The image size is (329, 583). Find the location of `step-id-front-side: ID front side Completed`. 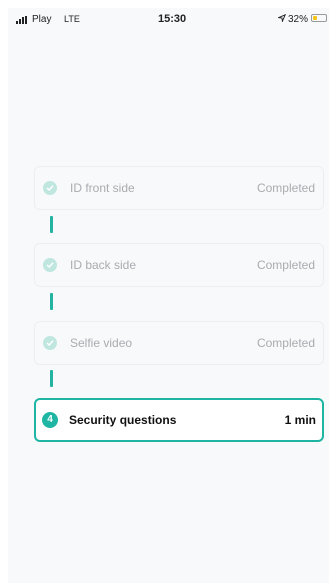

step-id-front-side: ID front side Completed is located at coordinates (179, 188).